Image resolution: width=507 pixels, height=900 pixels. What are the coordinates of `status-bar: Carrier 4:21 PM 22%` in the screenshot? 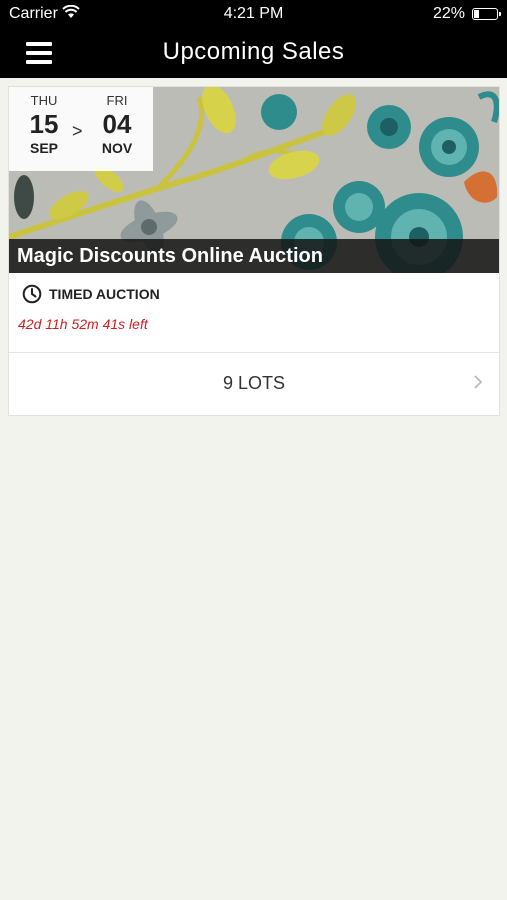 It's located at (253, 14).